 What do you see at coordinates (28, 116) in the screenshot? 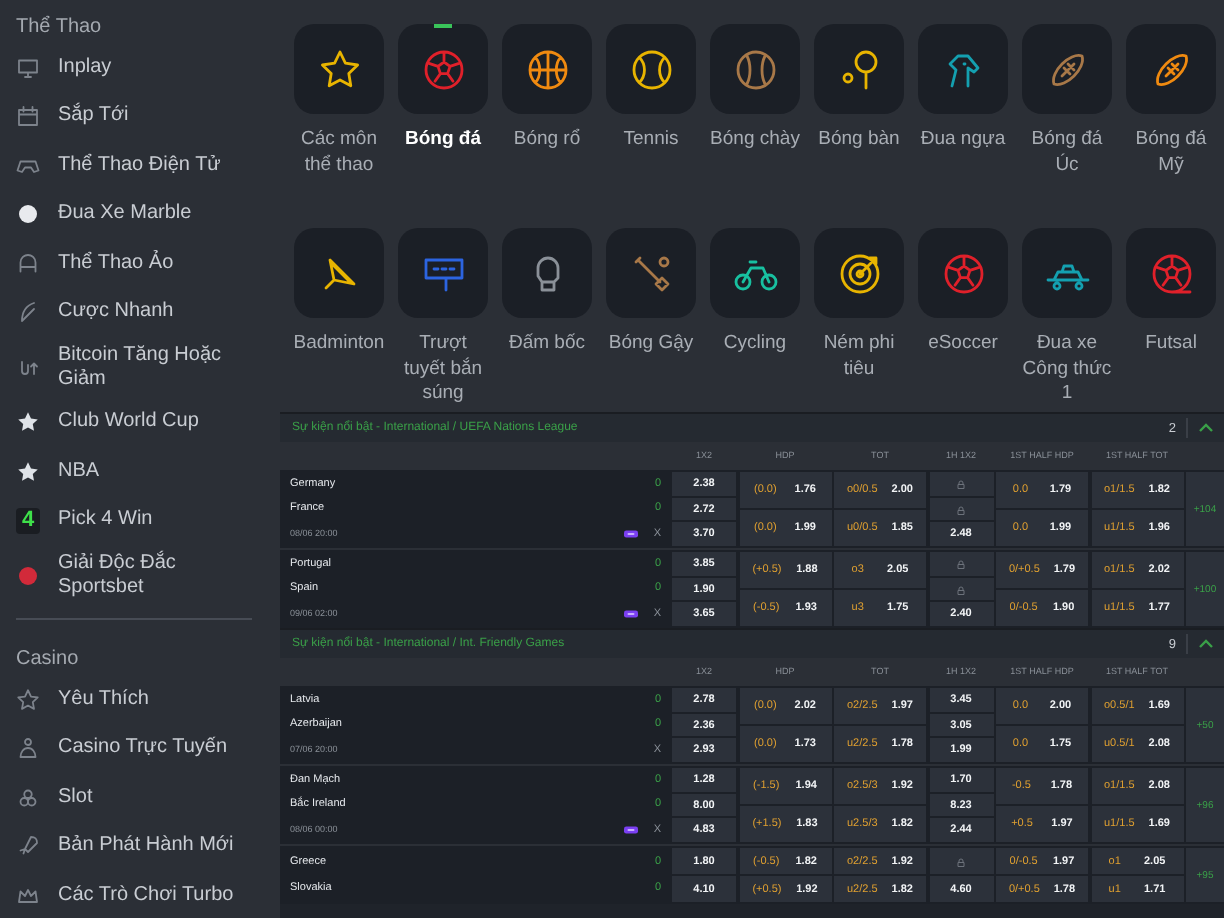
I see `calendar-icon` at bounding box center [28, 116].